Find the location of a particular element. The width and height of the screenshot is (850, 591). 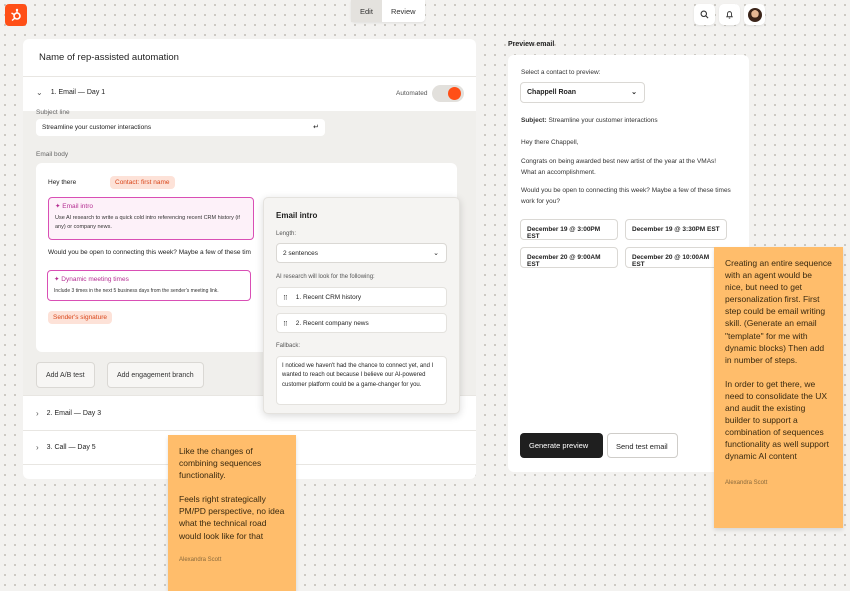

step-1-header: ⌄ 1. Email — Day 1 is located at coordinates (70, 92).